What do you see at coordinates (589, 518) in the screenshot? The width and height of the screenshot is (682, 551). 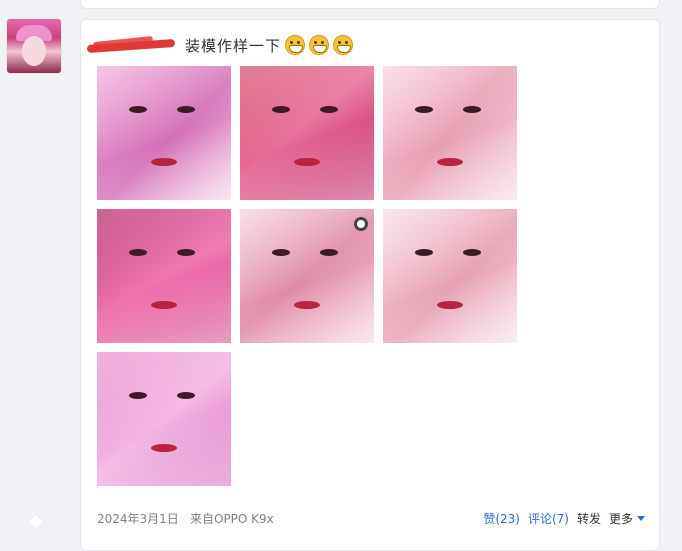 I see `forward-button: 转发` at bounding box center [589, 518].